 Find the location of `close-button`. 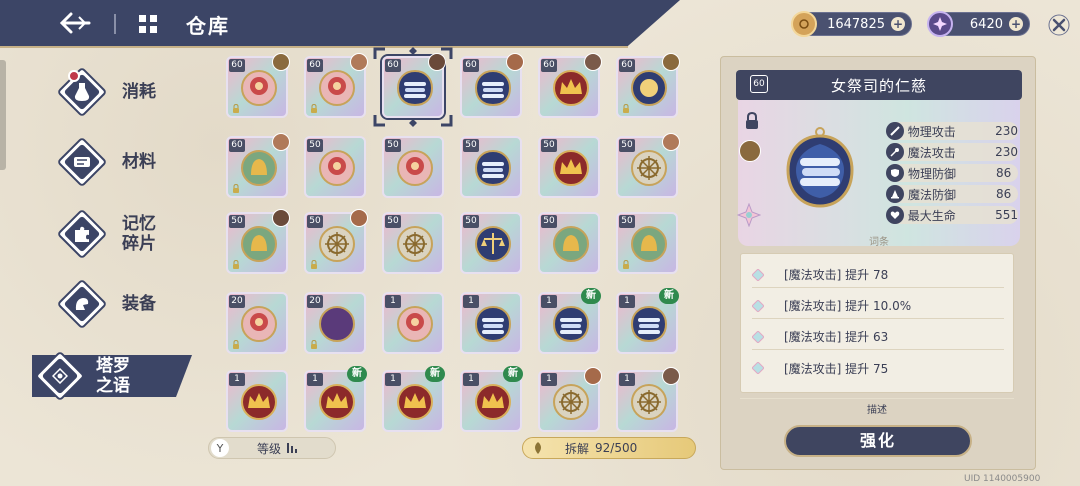

close-button is located at coordinates (1059, 25).